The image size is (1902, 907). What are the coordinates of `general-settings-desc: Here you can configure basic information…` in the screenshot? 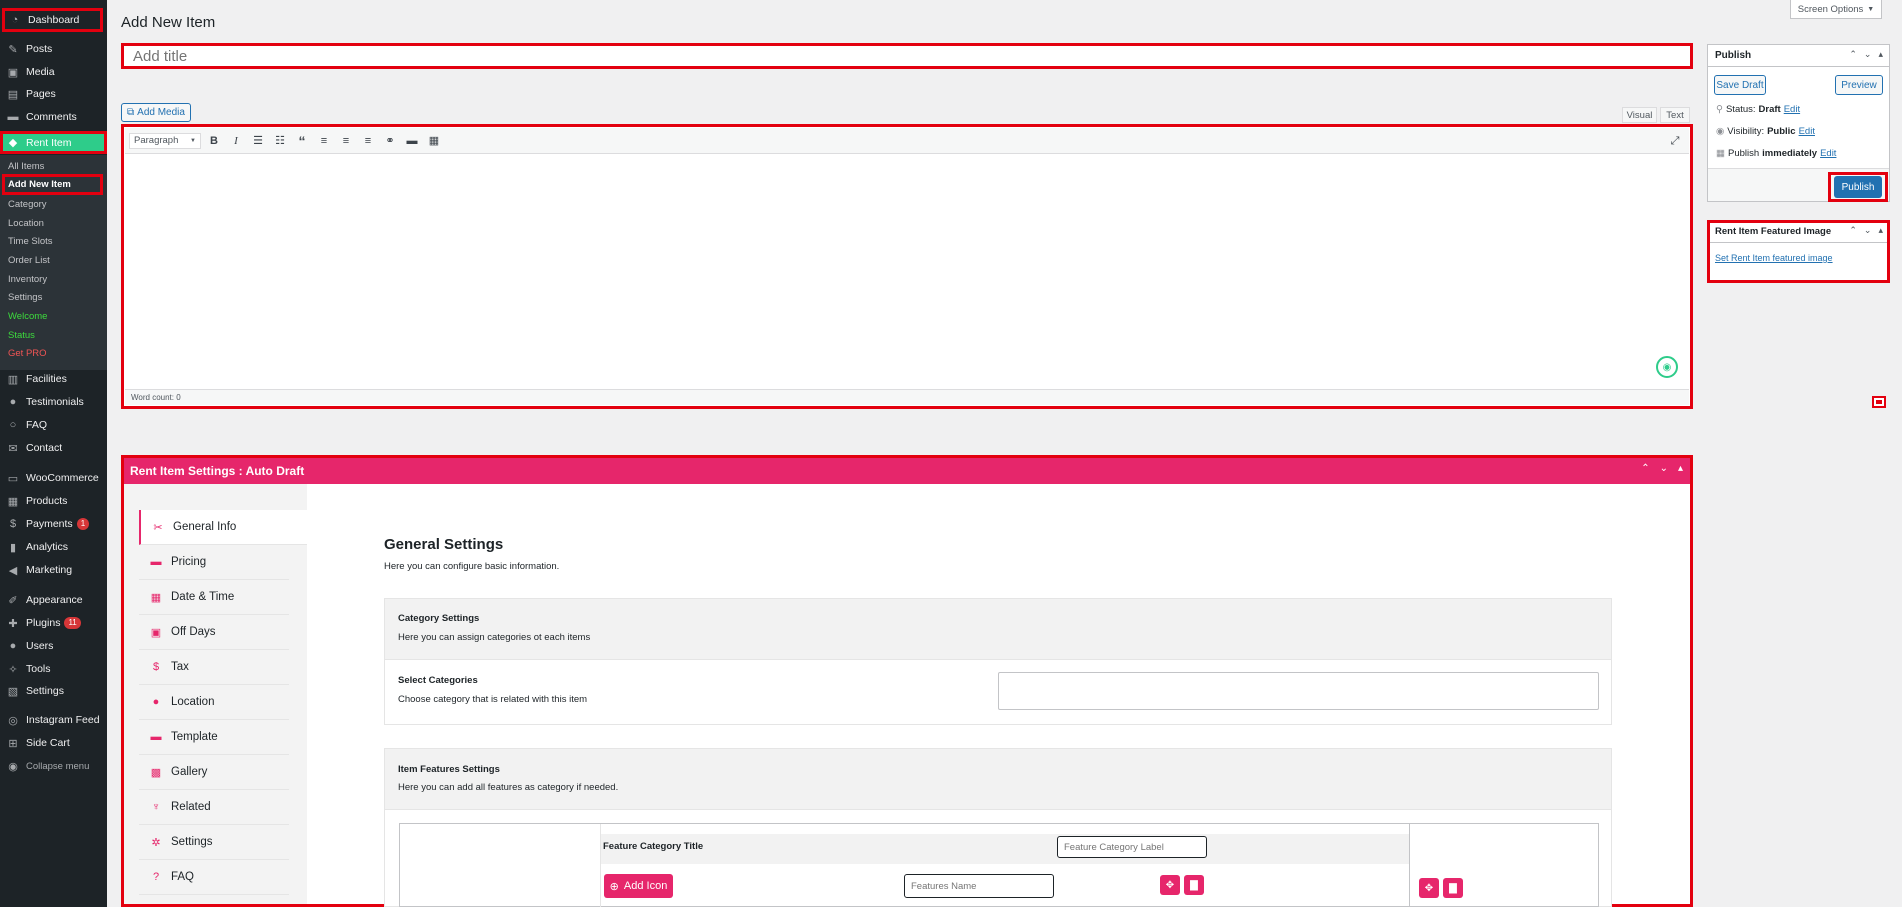 It's located at (472, 566).